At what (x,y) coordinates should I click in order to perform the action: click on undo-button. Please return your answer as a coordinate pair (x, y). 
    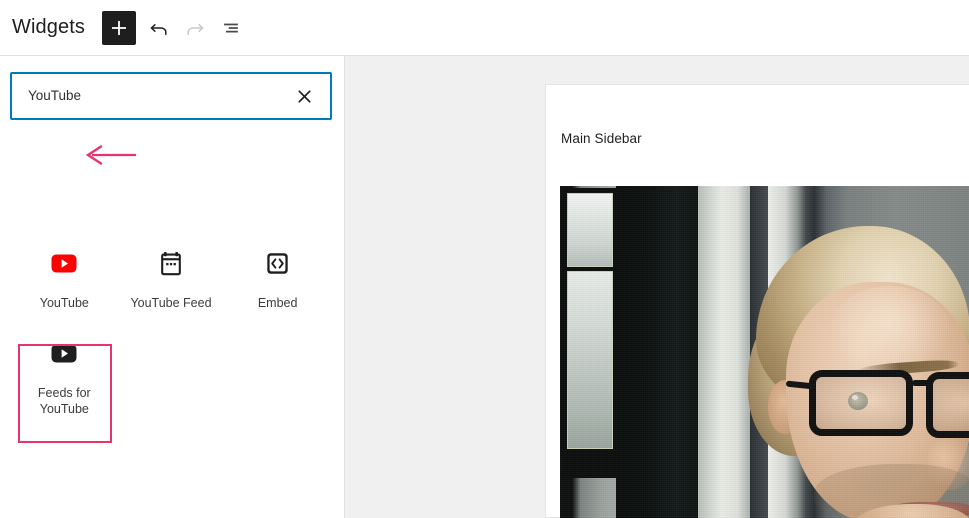
    Looking at the image, I should click on (159, 28).